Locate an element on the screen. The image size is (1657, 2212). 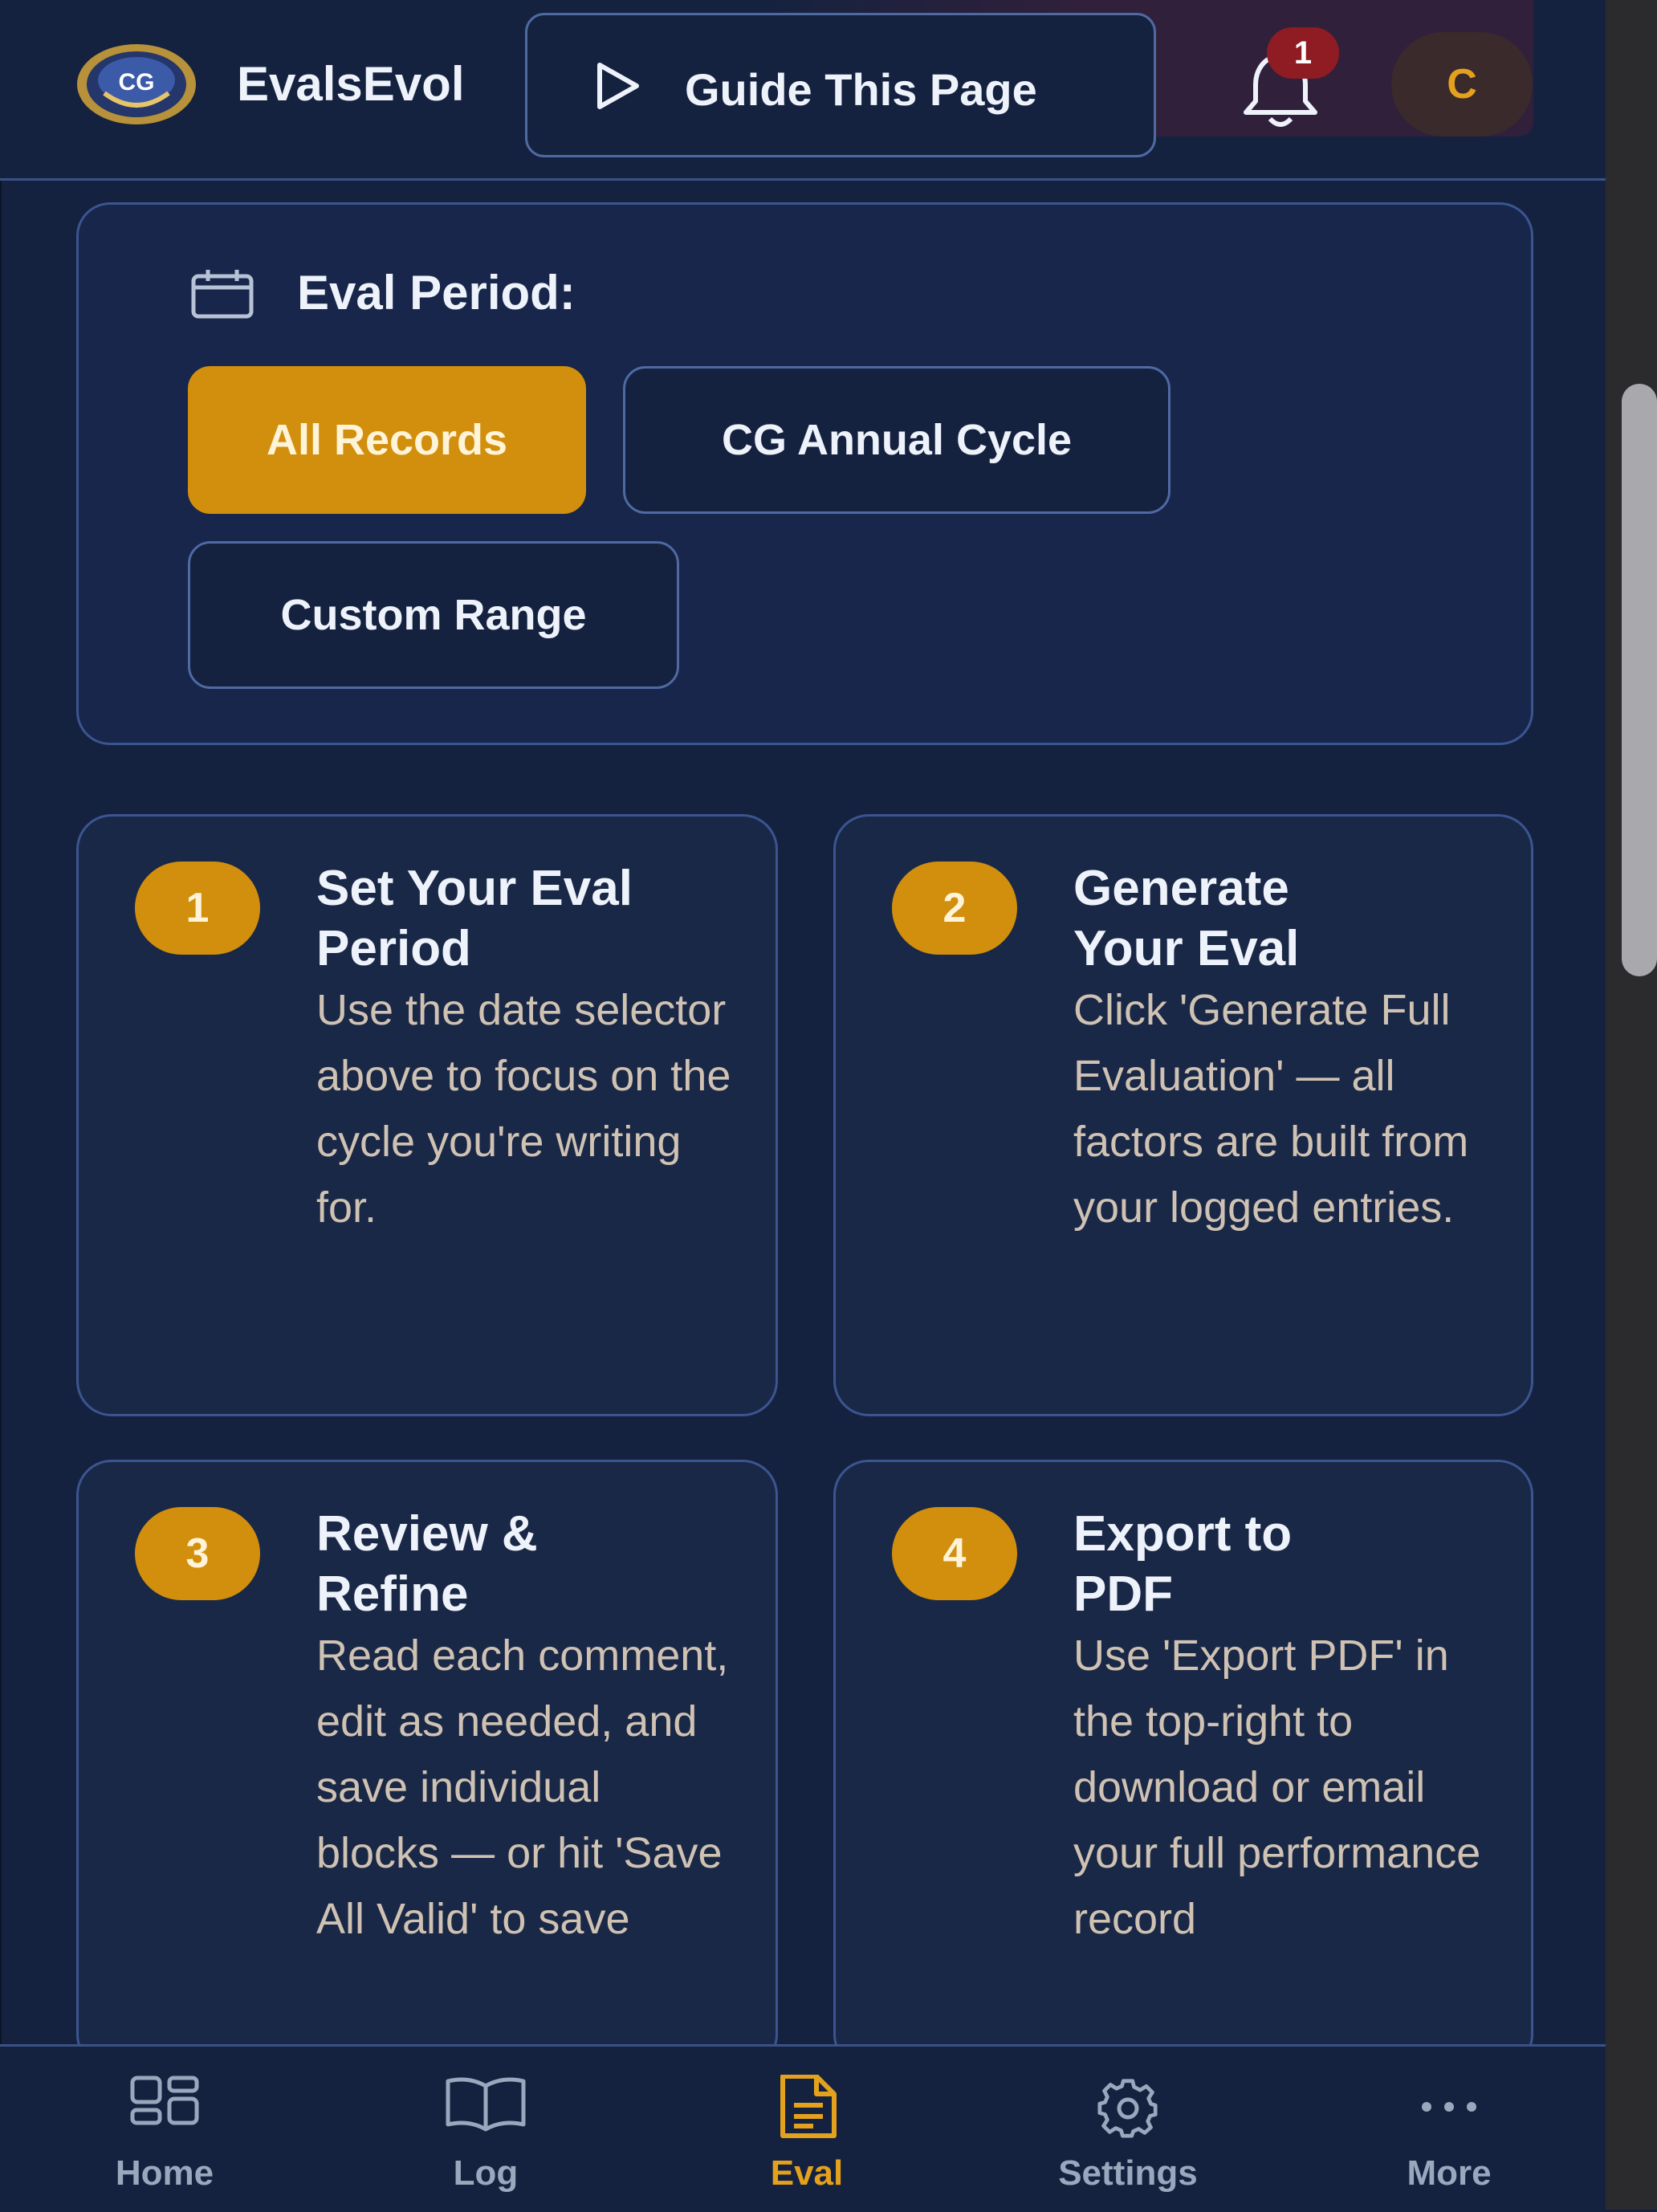
play-icon is located at coordinates (618, 86).